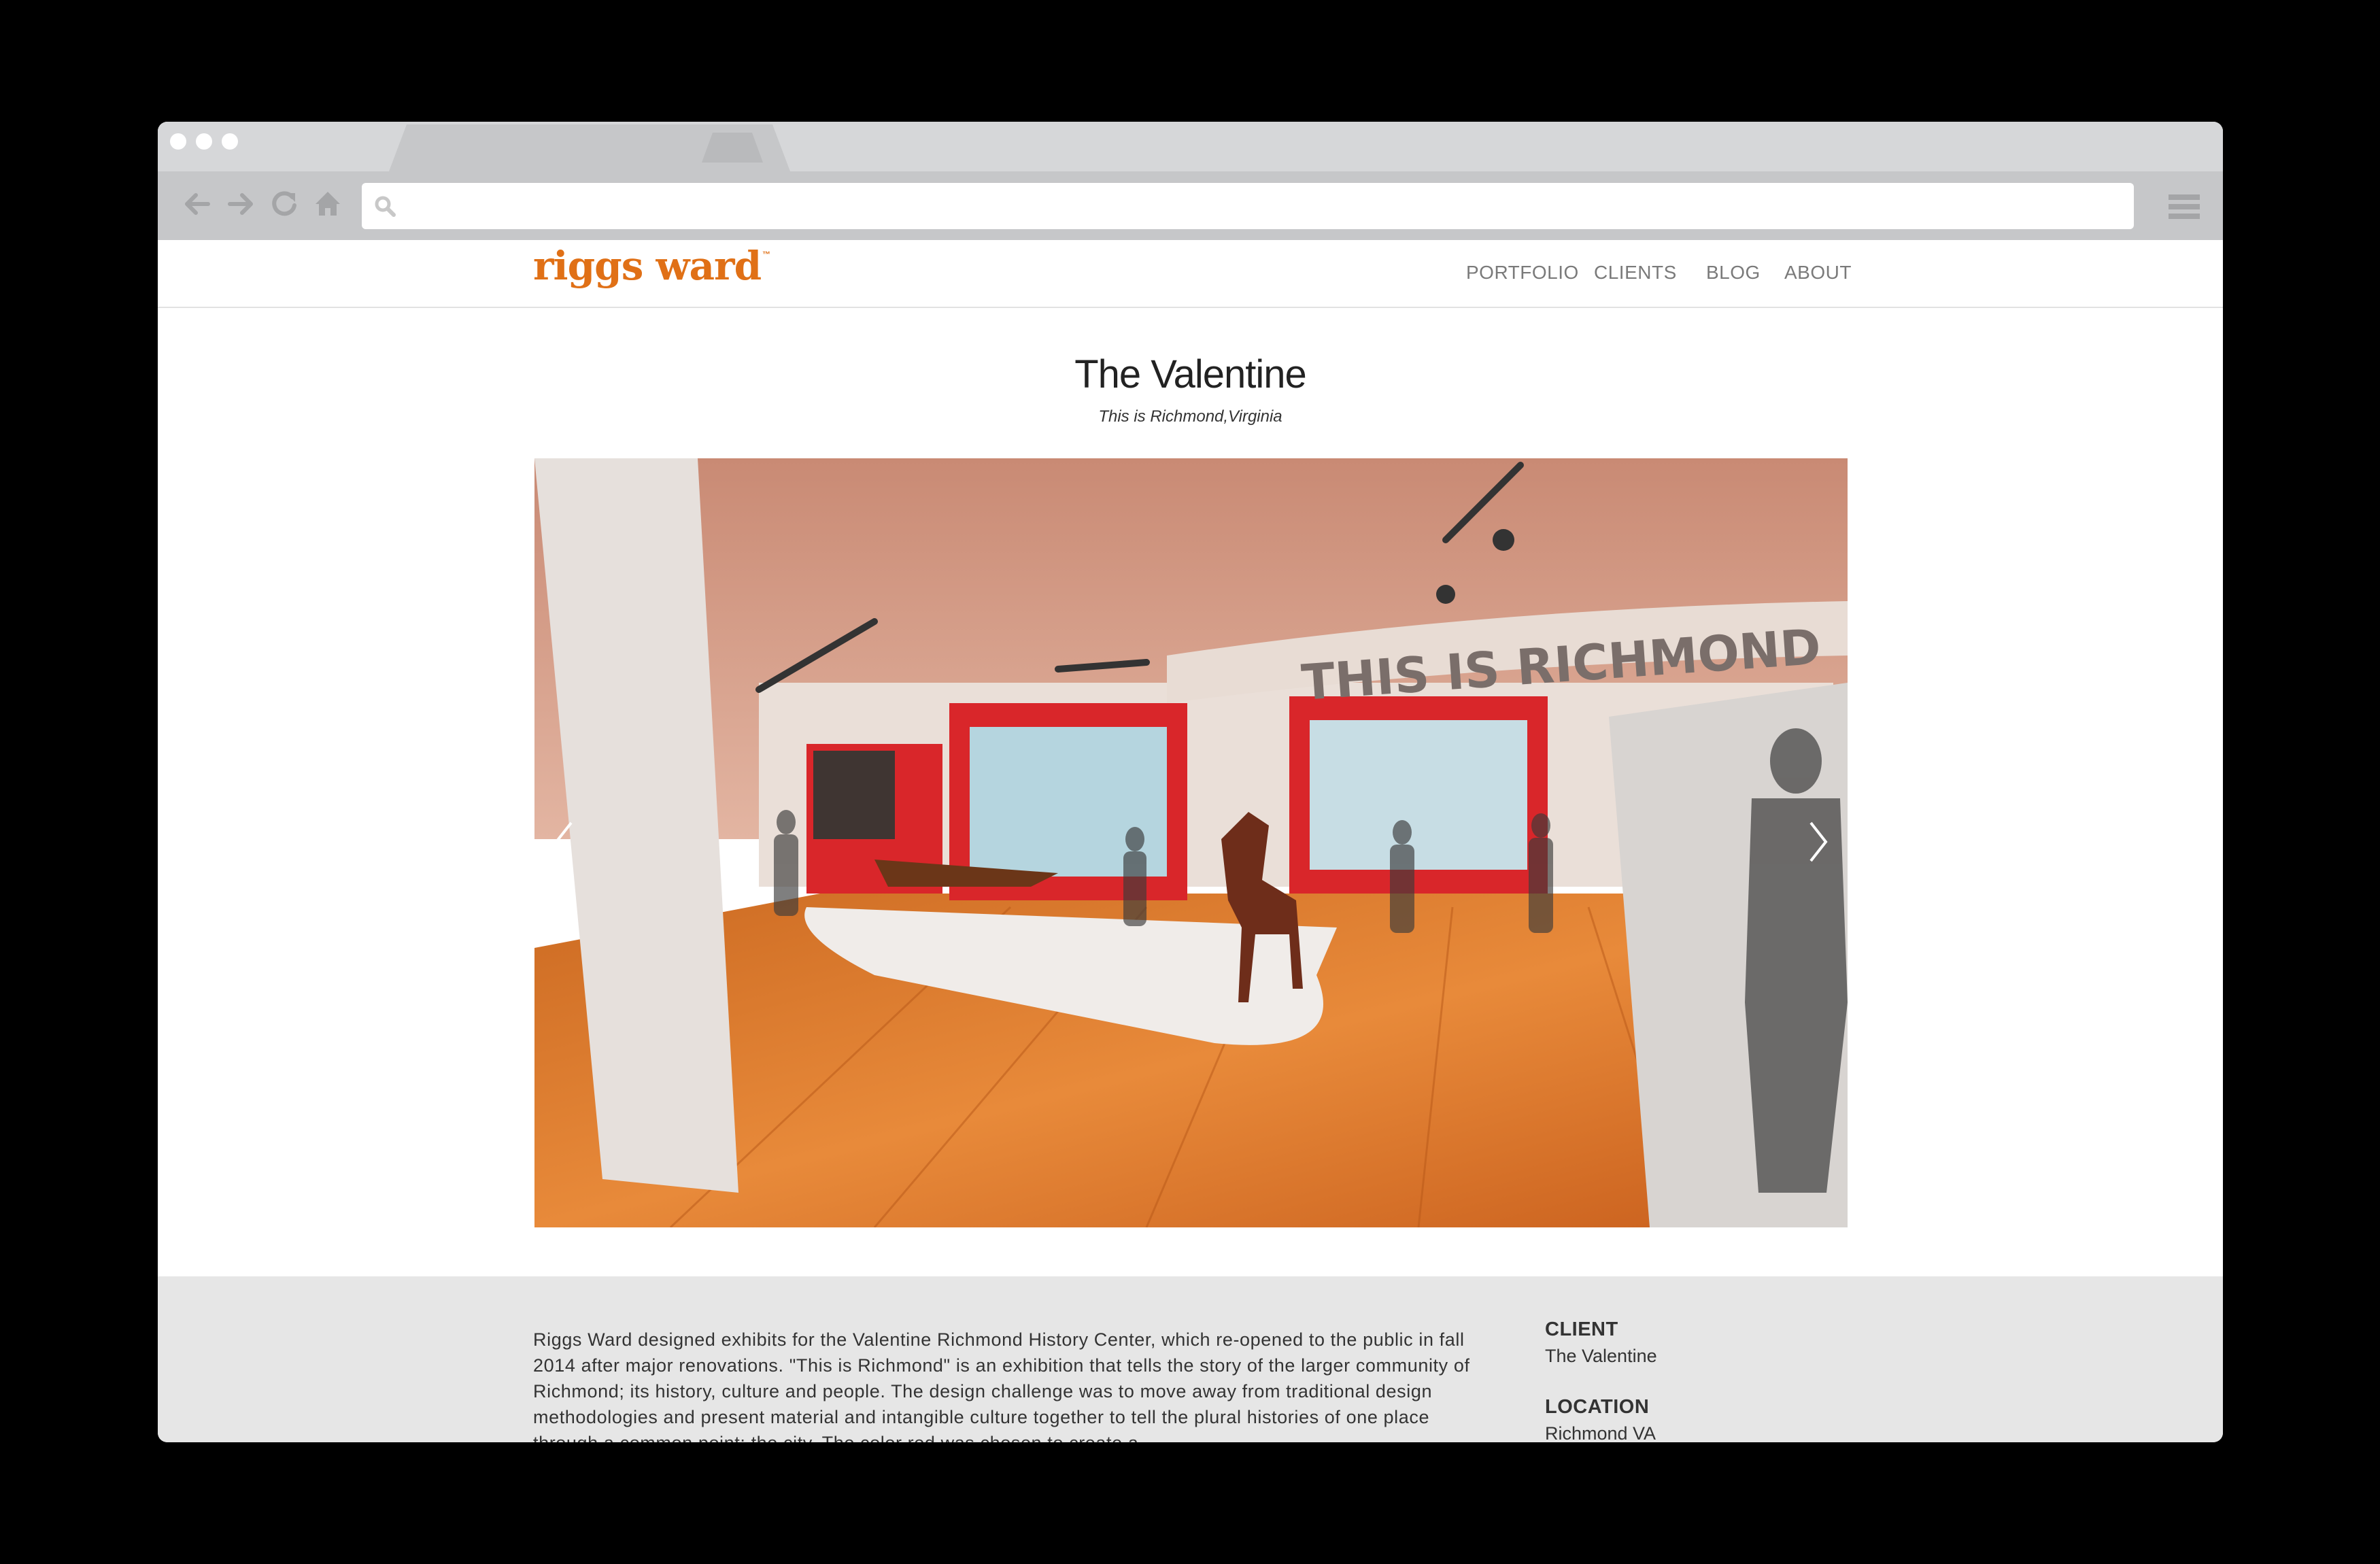 The width and height of the screenshot is (2380, 1564). I want to click on browser-toolbar, so click(1190, 206).